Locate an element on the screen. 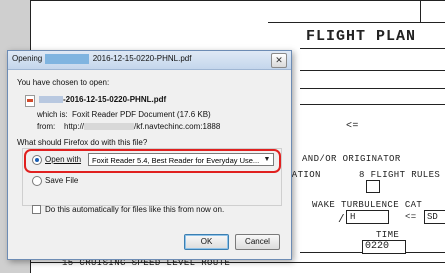 The height and width of the screenshot is (273, 445). which-is-value: Foxit Reader PDF Document (17.6 KB) is located at coordinates (141, 114).